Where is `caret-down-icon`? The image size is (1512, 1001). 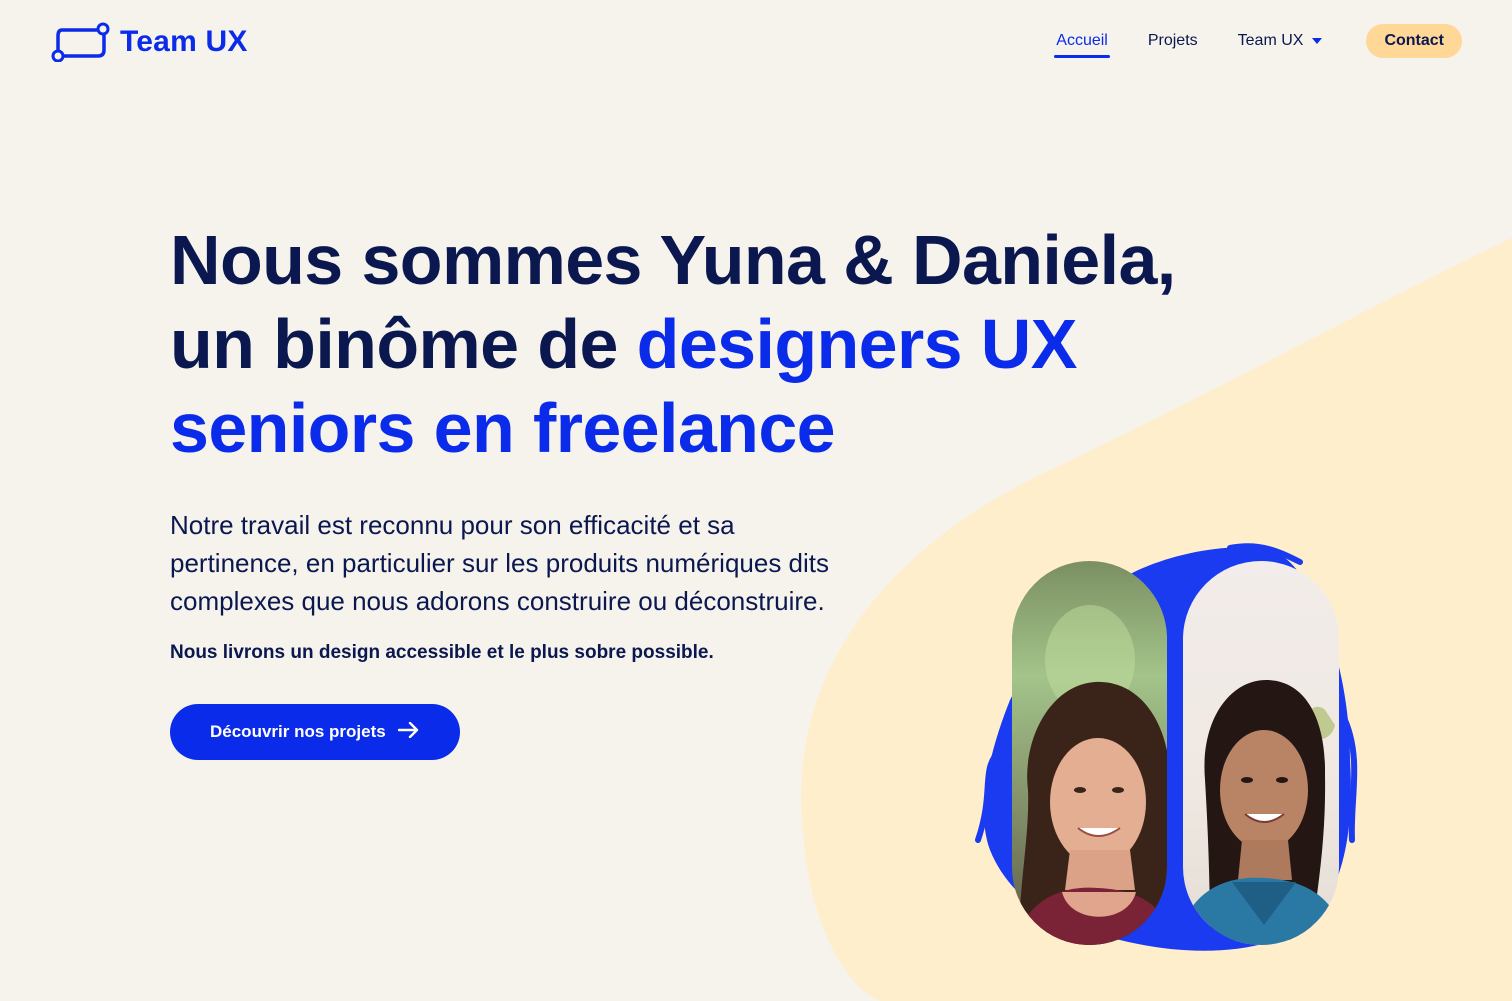
caret-down-icon is located at coordinates (1317, 41).